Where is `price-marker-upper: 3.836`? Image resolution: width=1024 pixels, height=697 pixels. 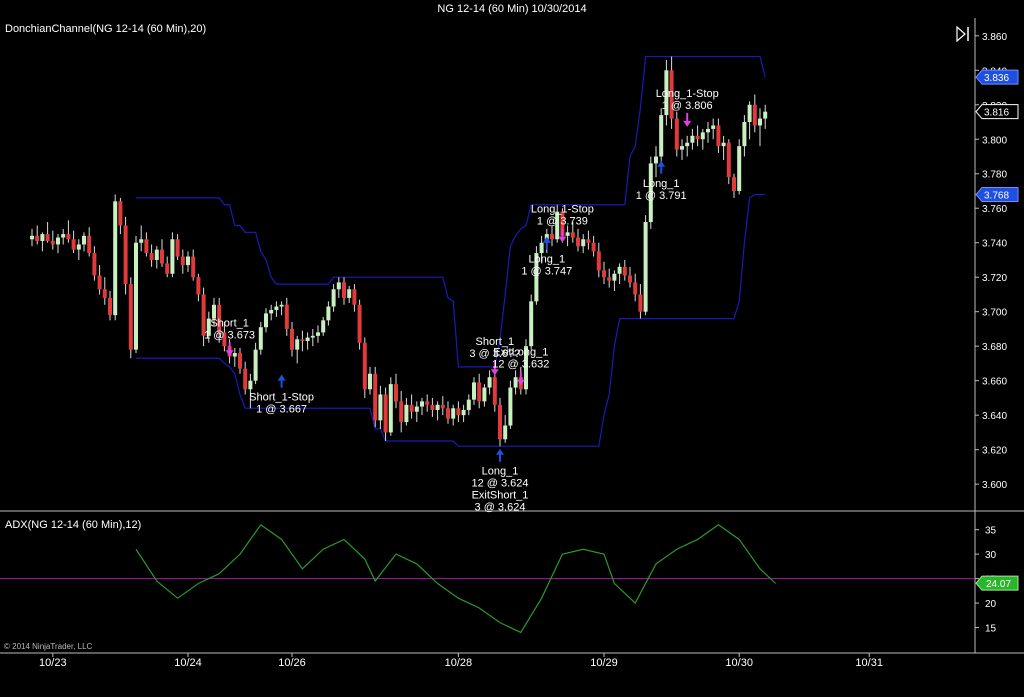
price-marker-upper: 3.836 is located at coordinates (997, 77).